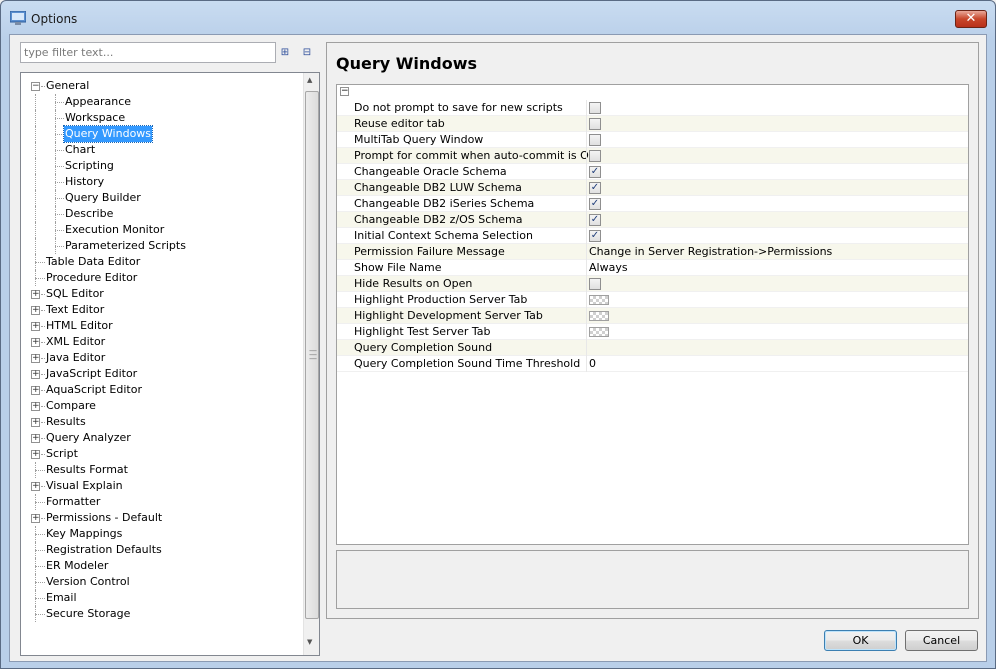 This screenshot has height=669, width=996. I want to click on property-row: Changeable DB2 z/OS Schema ✓, so click(652, 220).